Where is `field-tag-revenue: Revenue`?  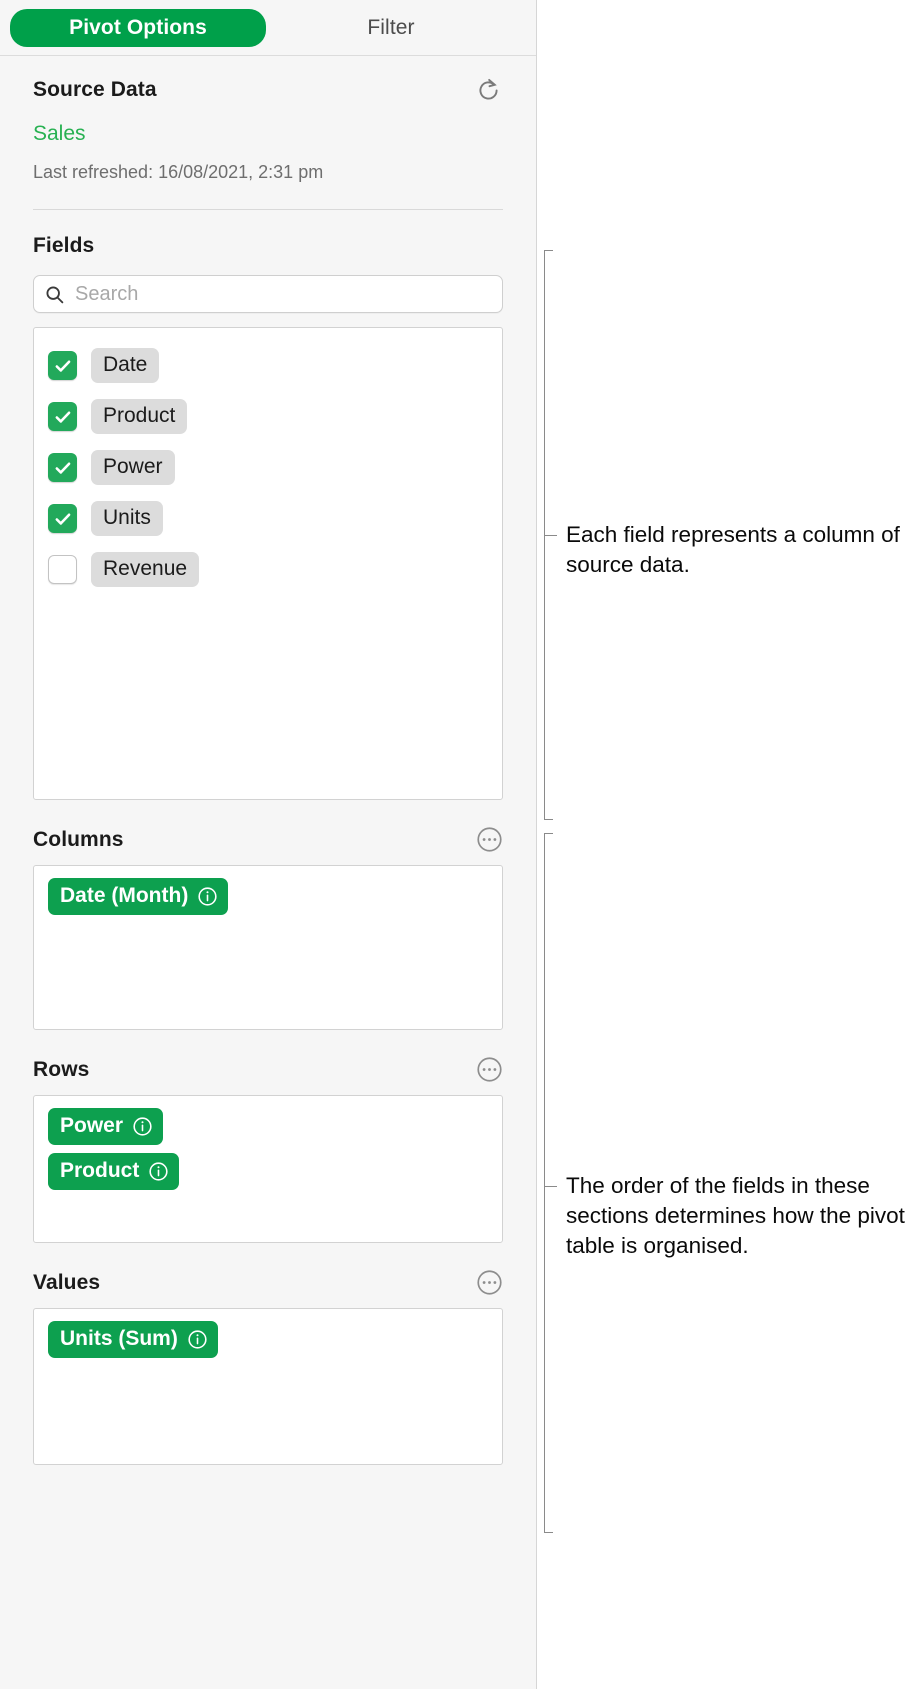
field-tag-revenue: Revenue is located at coordinates (145, 569).